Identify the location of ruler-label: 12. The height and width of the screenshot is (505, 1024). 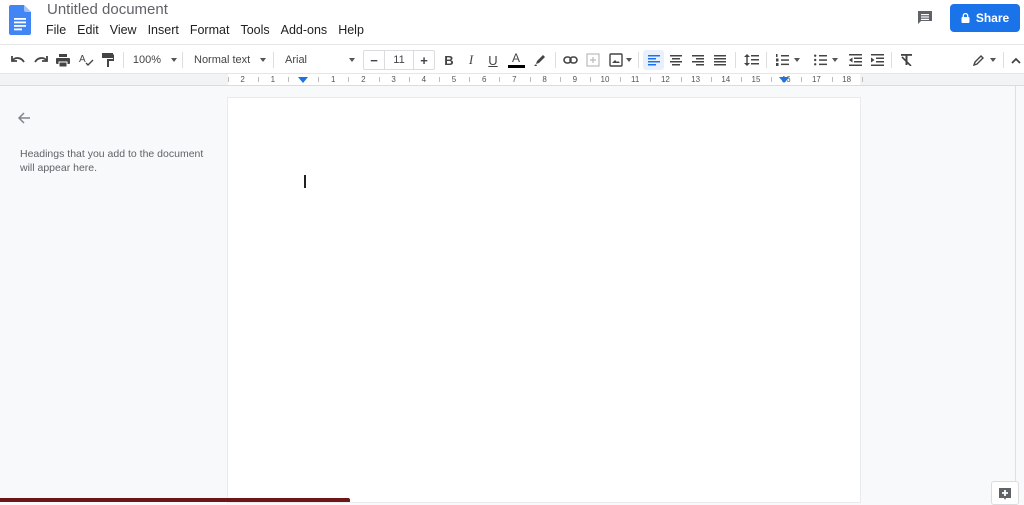
(665, 79).